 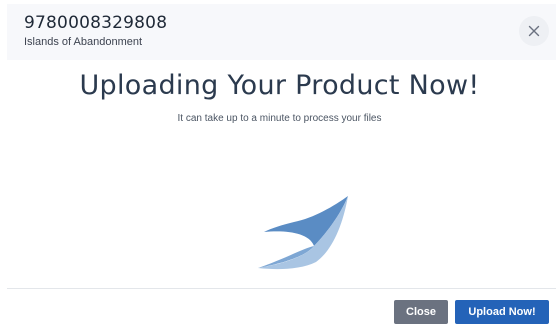 What do you see at coordinates (281, 288) in the screenshot?
I see `footer-divider` at bounding box center [281, 288].